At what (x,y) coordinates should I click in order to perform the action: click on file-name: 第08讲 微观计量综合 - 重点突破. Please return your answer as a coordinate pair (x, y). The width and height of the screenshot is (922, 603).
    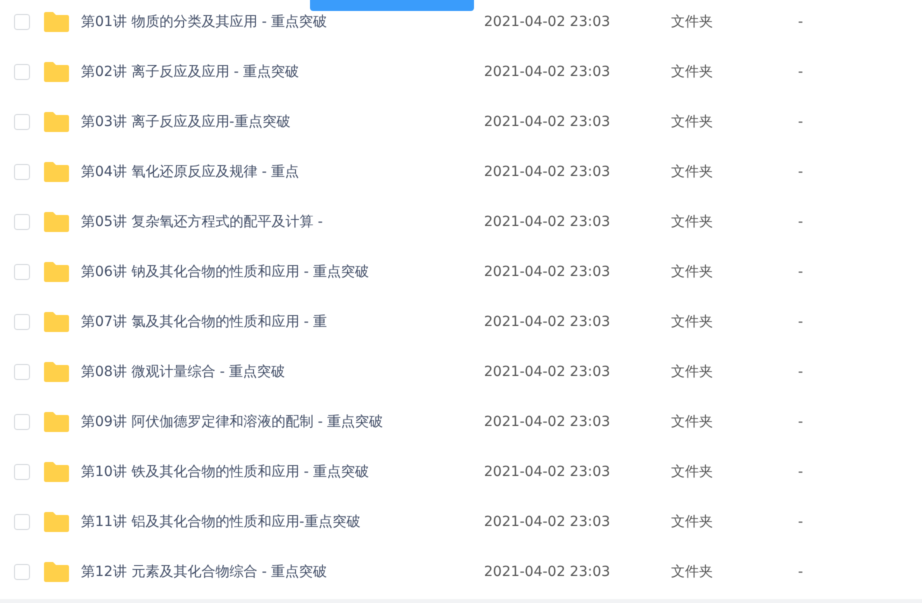
    Looking at the image, I should click on (281, 372).